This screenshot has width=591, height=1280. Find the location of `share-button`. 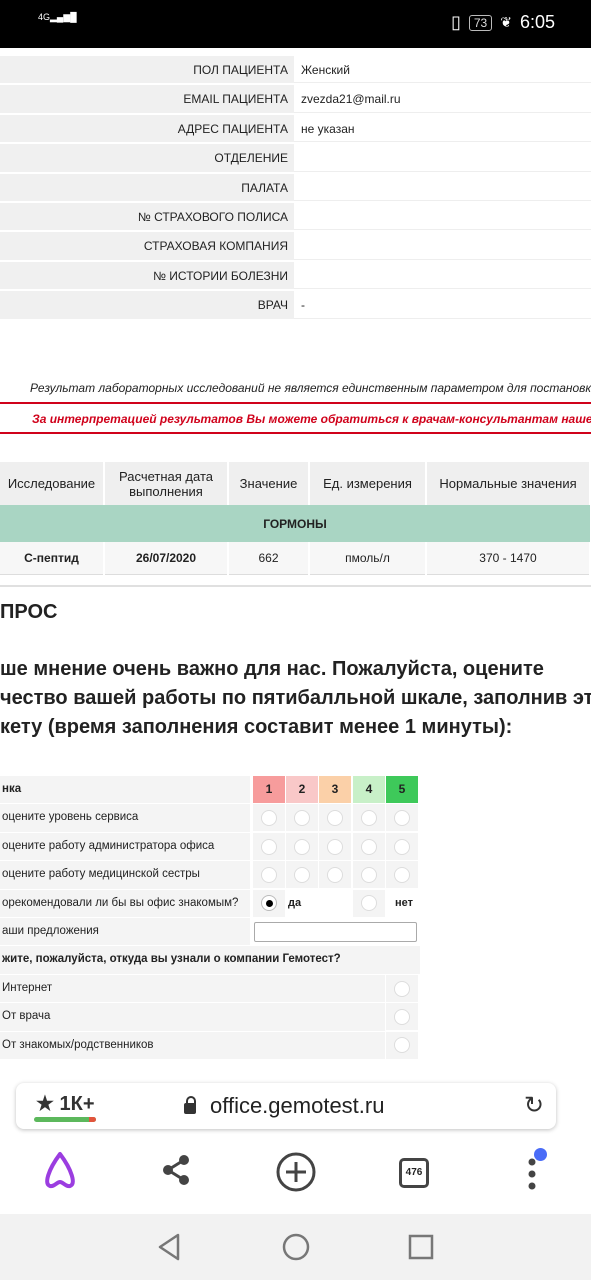

share-button is located at coordinates (176, 1174).